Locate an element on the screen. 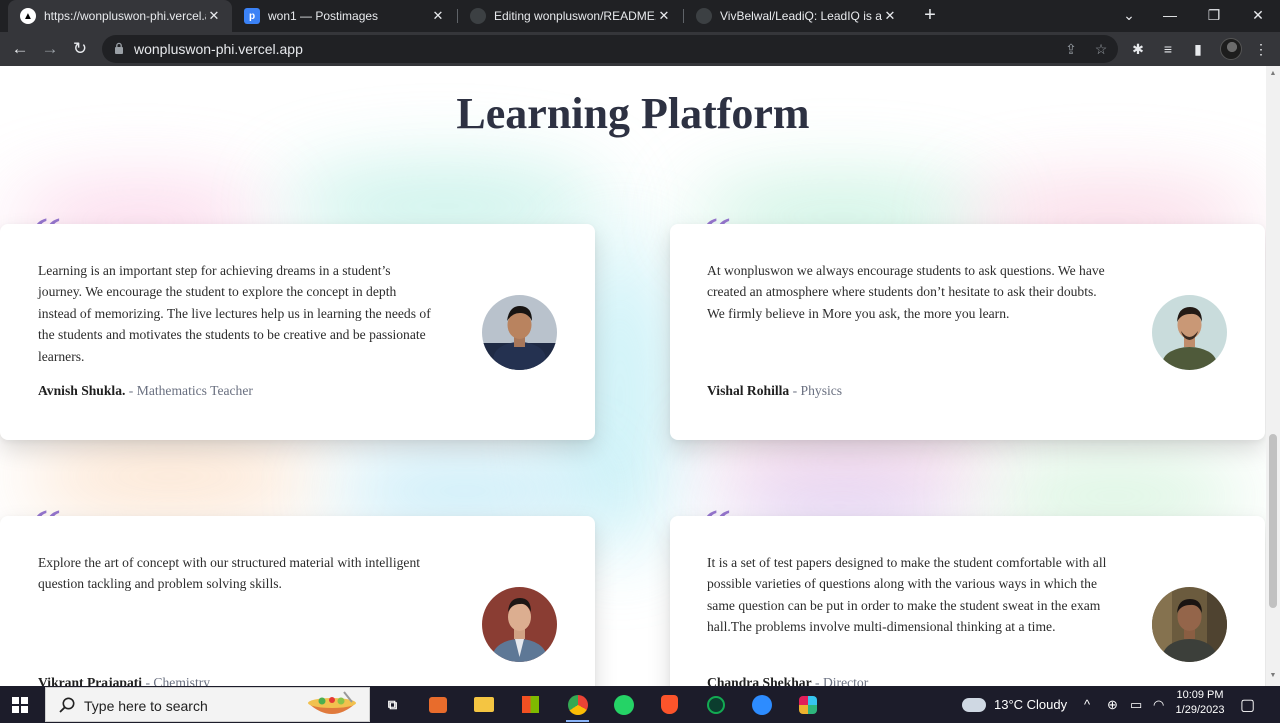  scrollbar-thumb is located at coordinates (1273, 521).